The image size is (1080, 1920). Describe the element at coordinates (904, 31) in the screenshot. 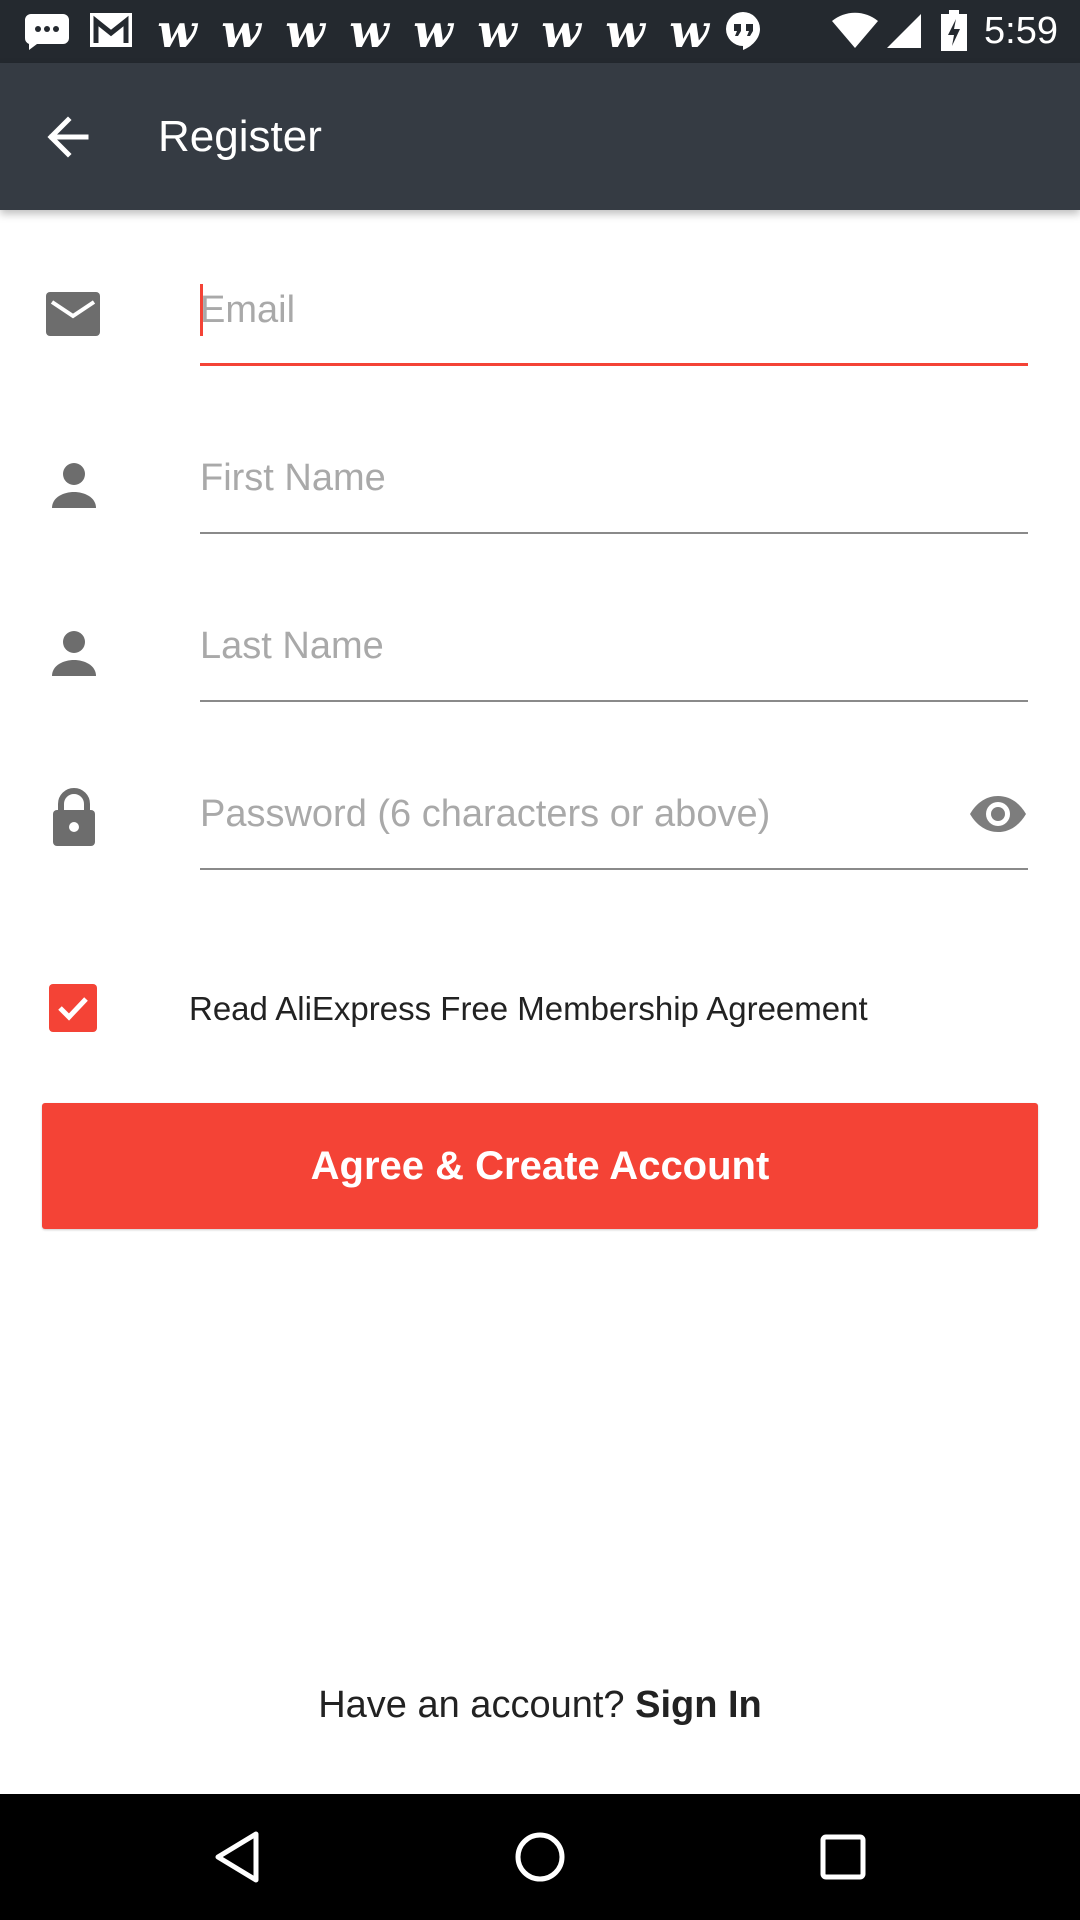

I see `cell-signal-icon` at that location.